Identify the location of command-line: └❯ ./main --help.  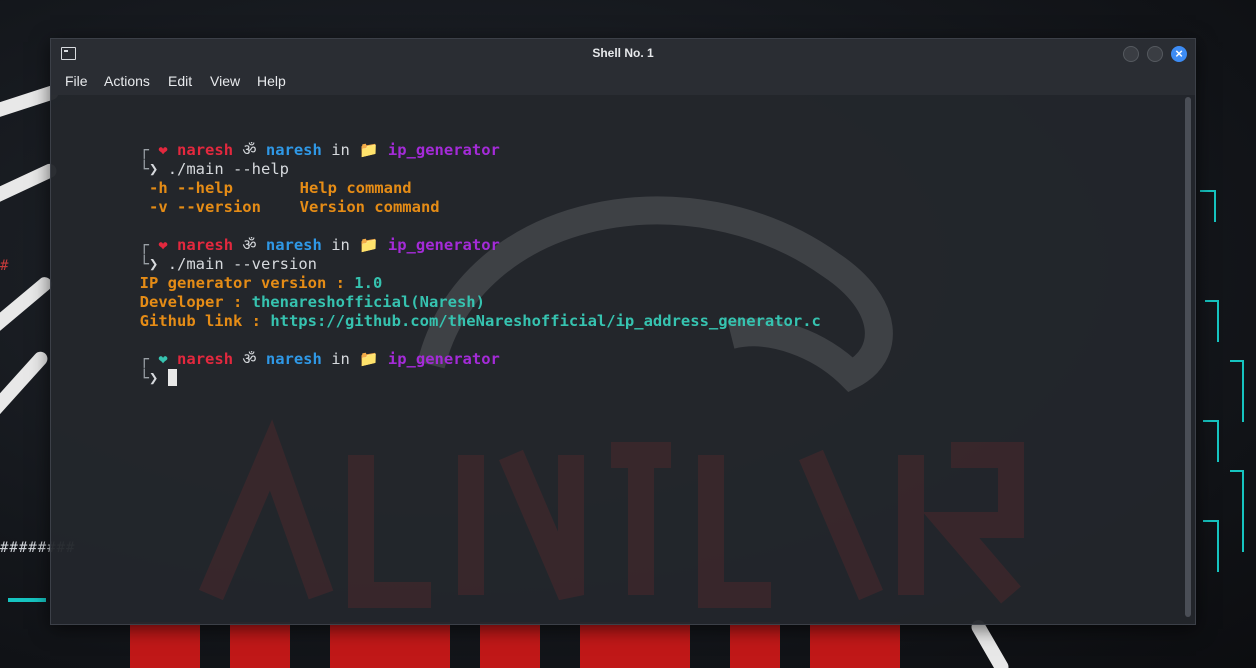
(177, 159).